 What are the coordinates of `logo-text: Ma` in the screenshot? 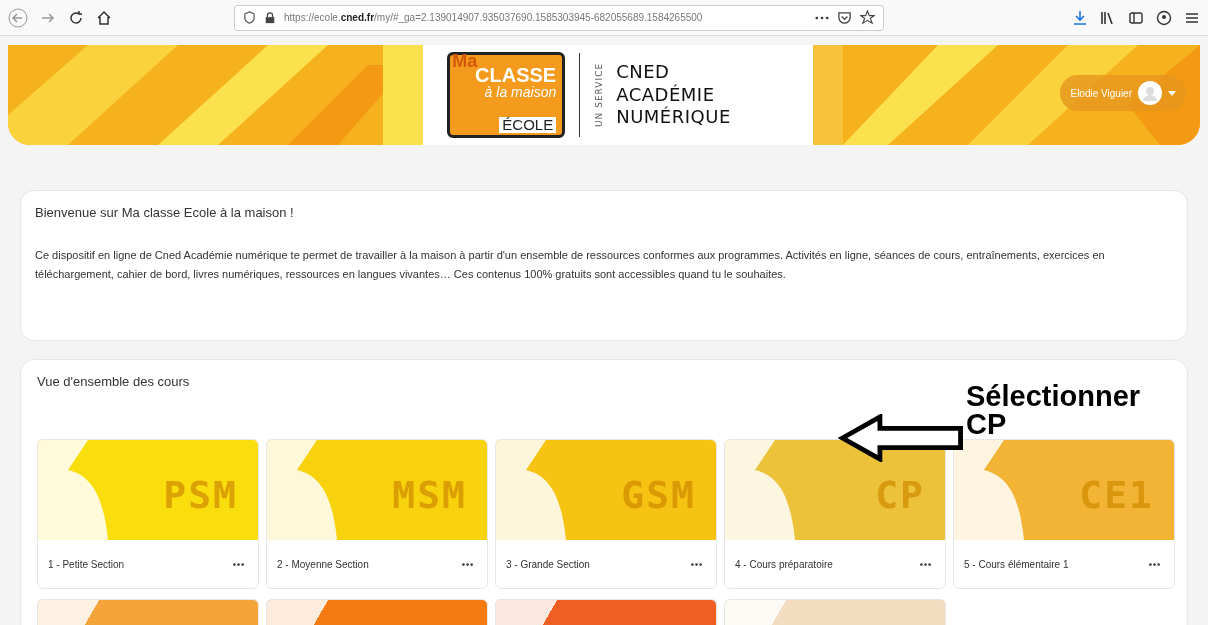 It's located at (465, 61).